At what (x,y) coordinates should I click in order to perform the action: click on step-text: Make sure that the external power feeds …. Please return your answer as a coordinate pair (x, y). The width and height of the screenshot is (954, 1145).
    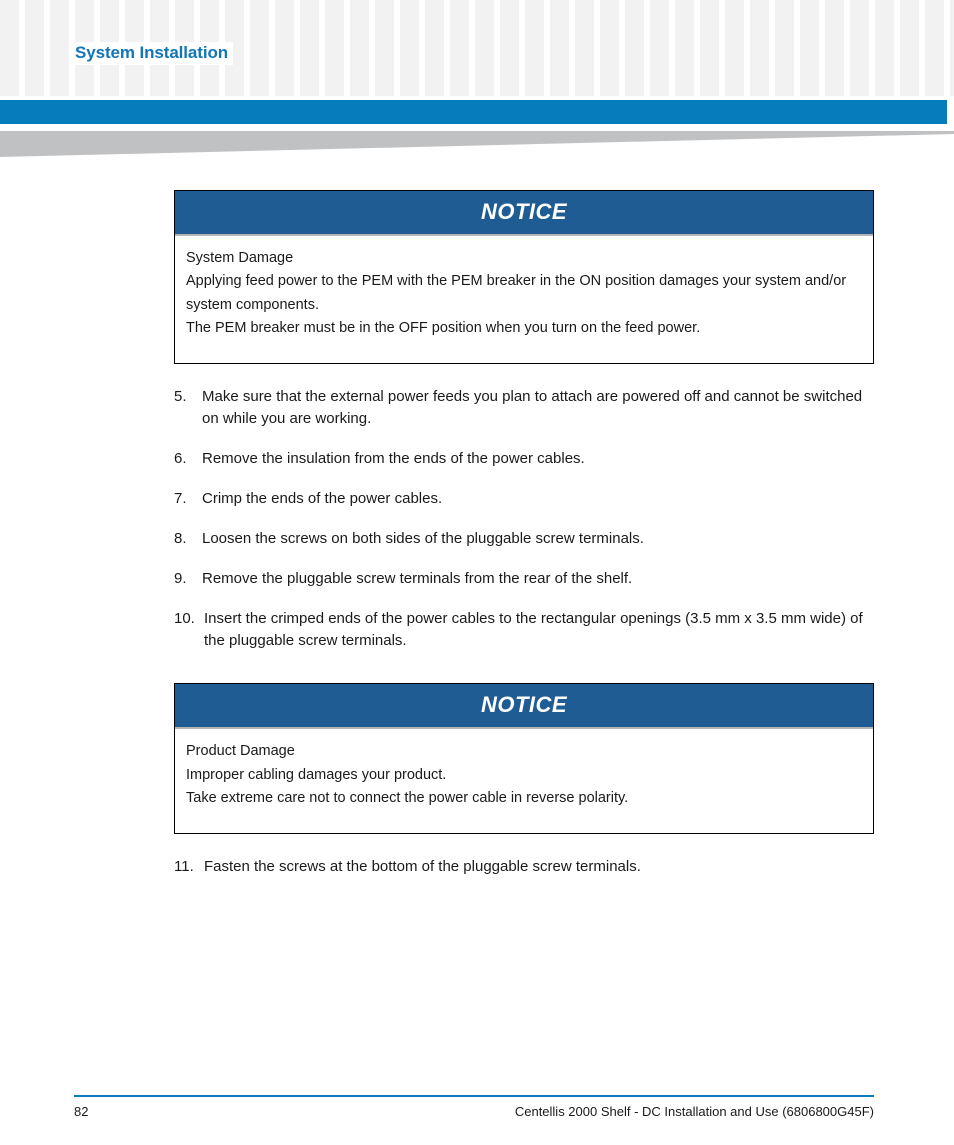
    Looking at the image, I should click on (532, 407).